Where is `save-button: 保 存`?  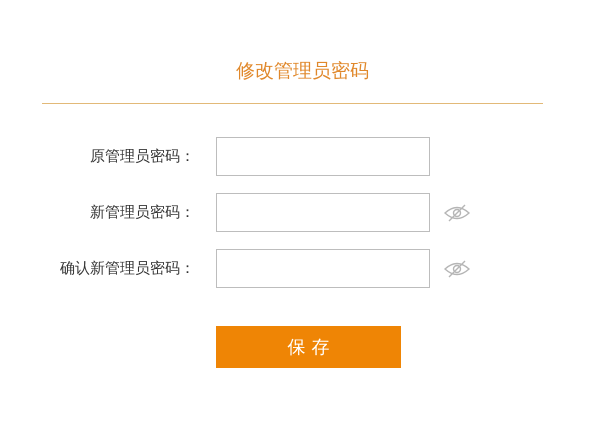 save-button: 保 存 is located at coordinates (308, 347).